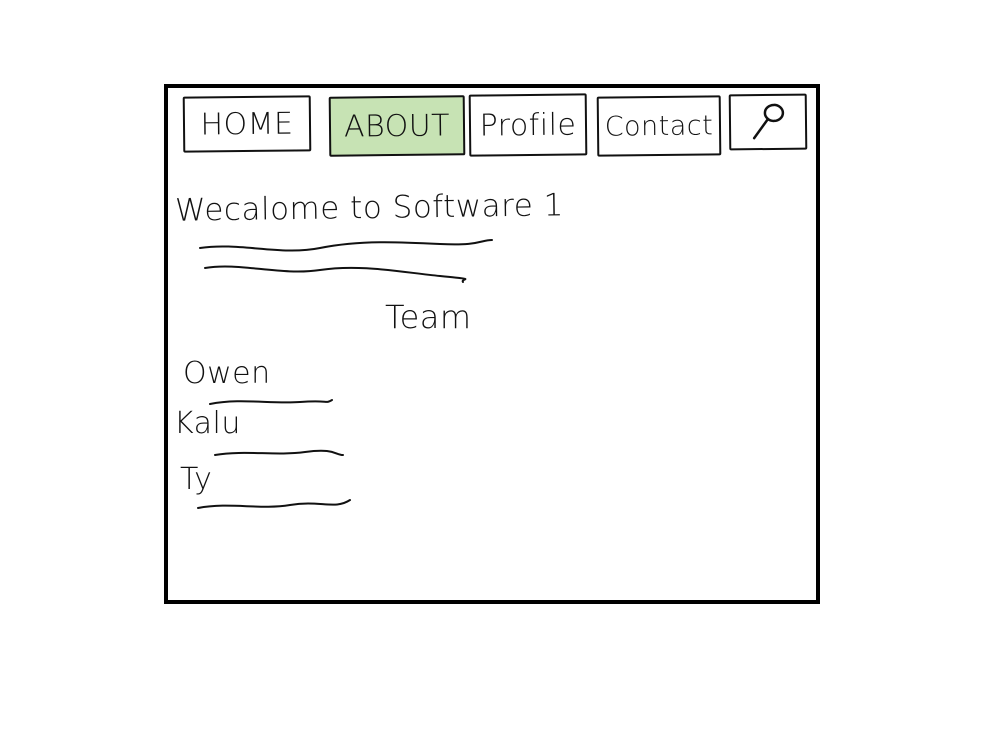  Describe the element at coordinates (196, 479) in the screenshot. I see `team-member-name: Ty` at that location.